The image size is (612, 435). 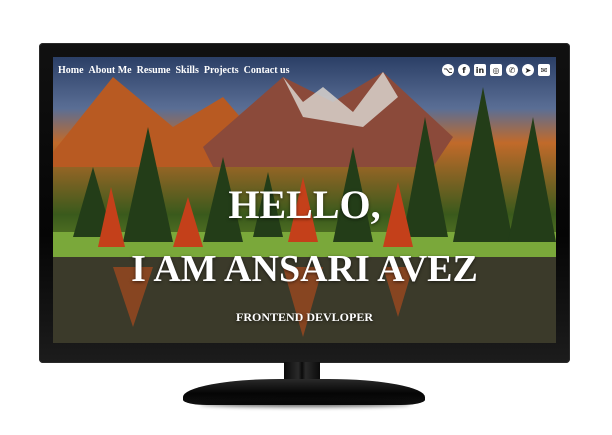 What do you see at coordinates (187, 70) in the screenshot?
I see `nav-skills: Skills` at bounding box center [187, 70].